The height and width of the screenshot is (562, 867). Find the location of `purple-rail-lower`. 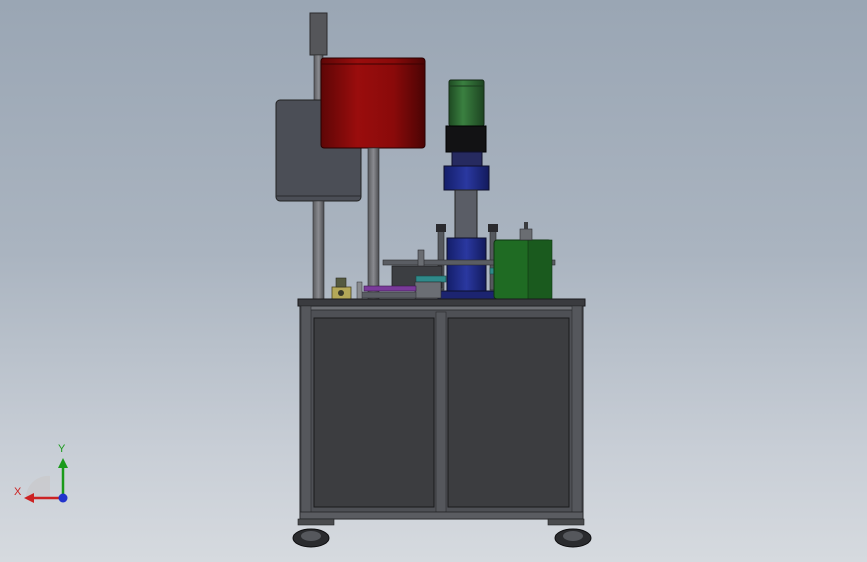

purple-rail-lower is located at coordinates (388, 295).